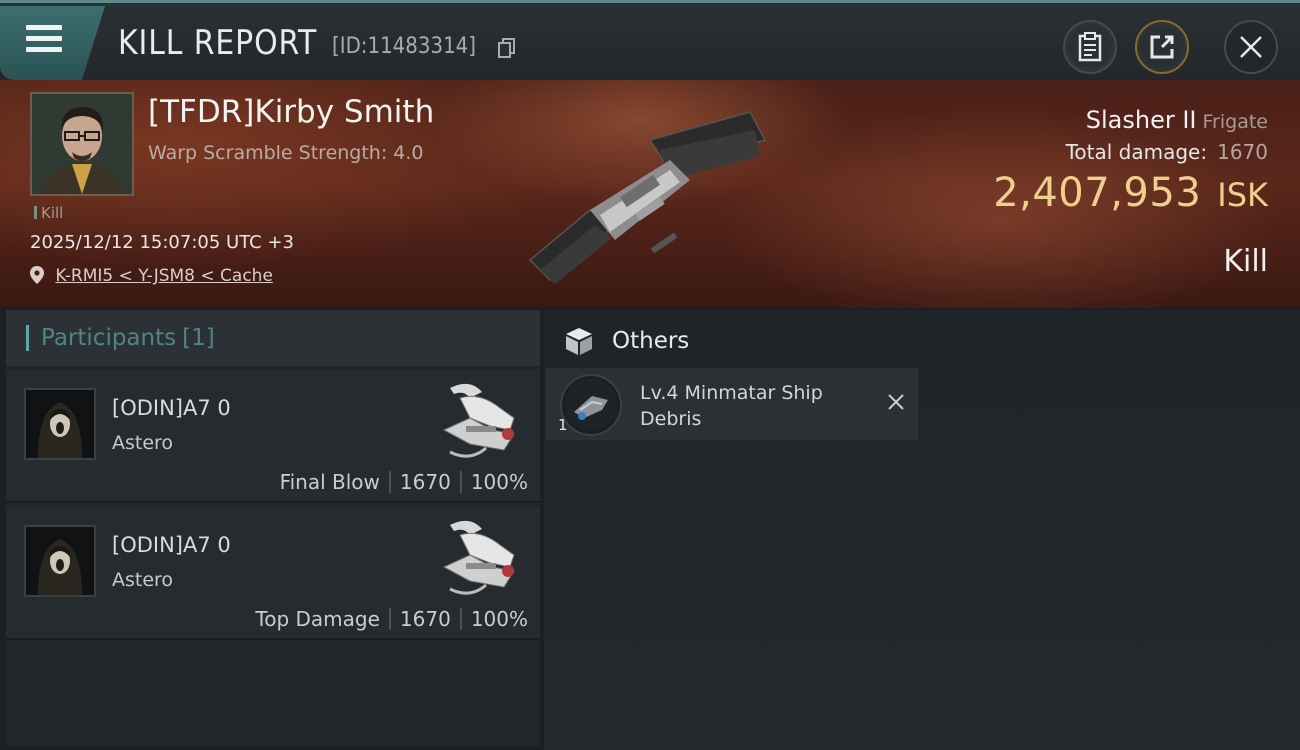  I want to click on accent-bar, so click(27, 338).